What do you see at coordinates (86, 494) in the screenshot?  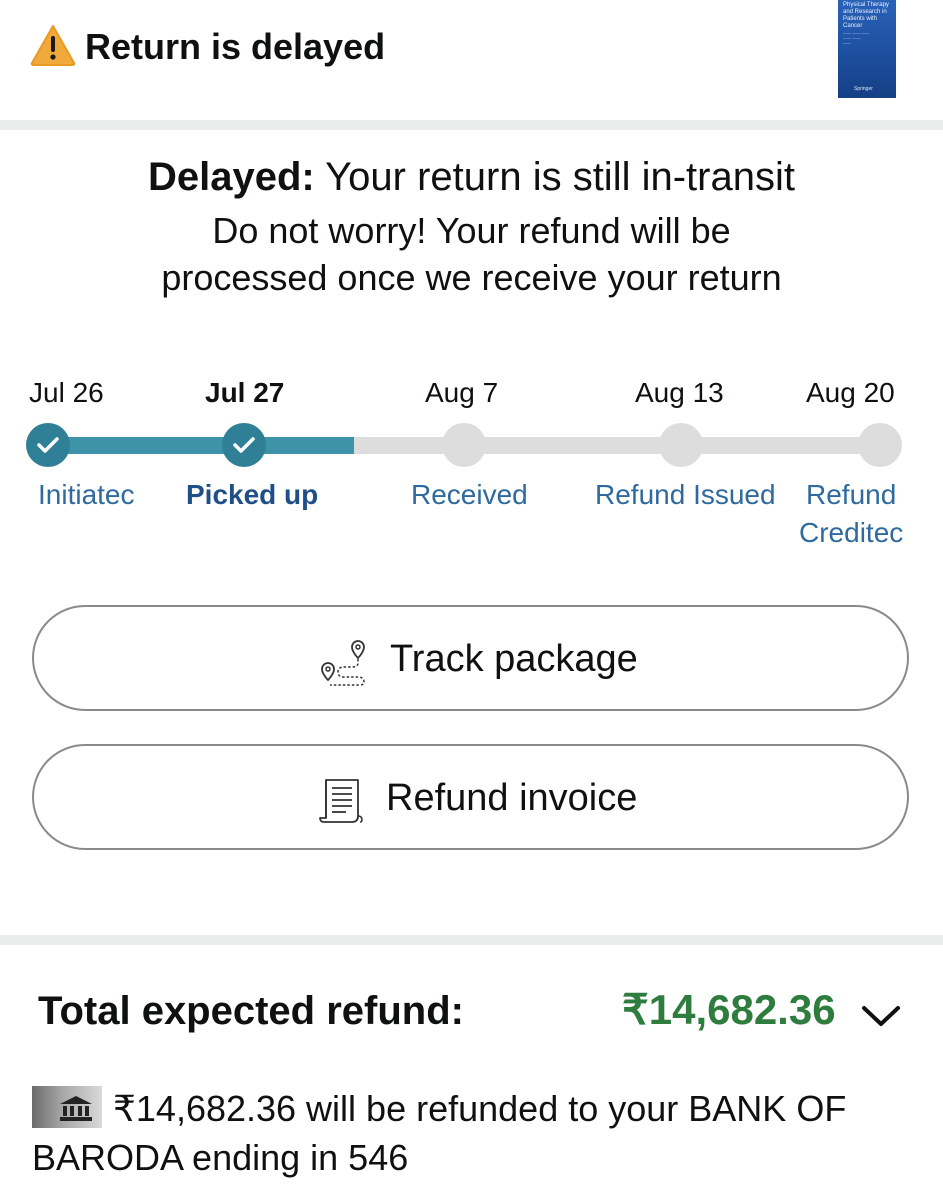 I see `timeline-label: Initiatec` at bounding box center [86, 494].